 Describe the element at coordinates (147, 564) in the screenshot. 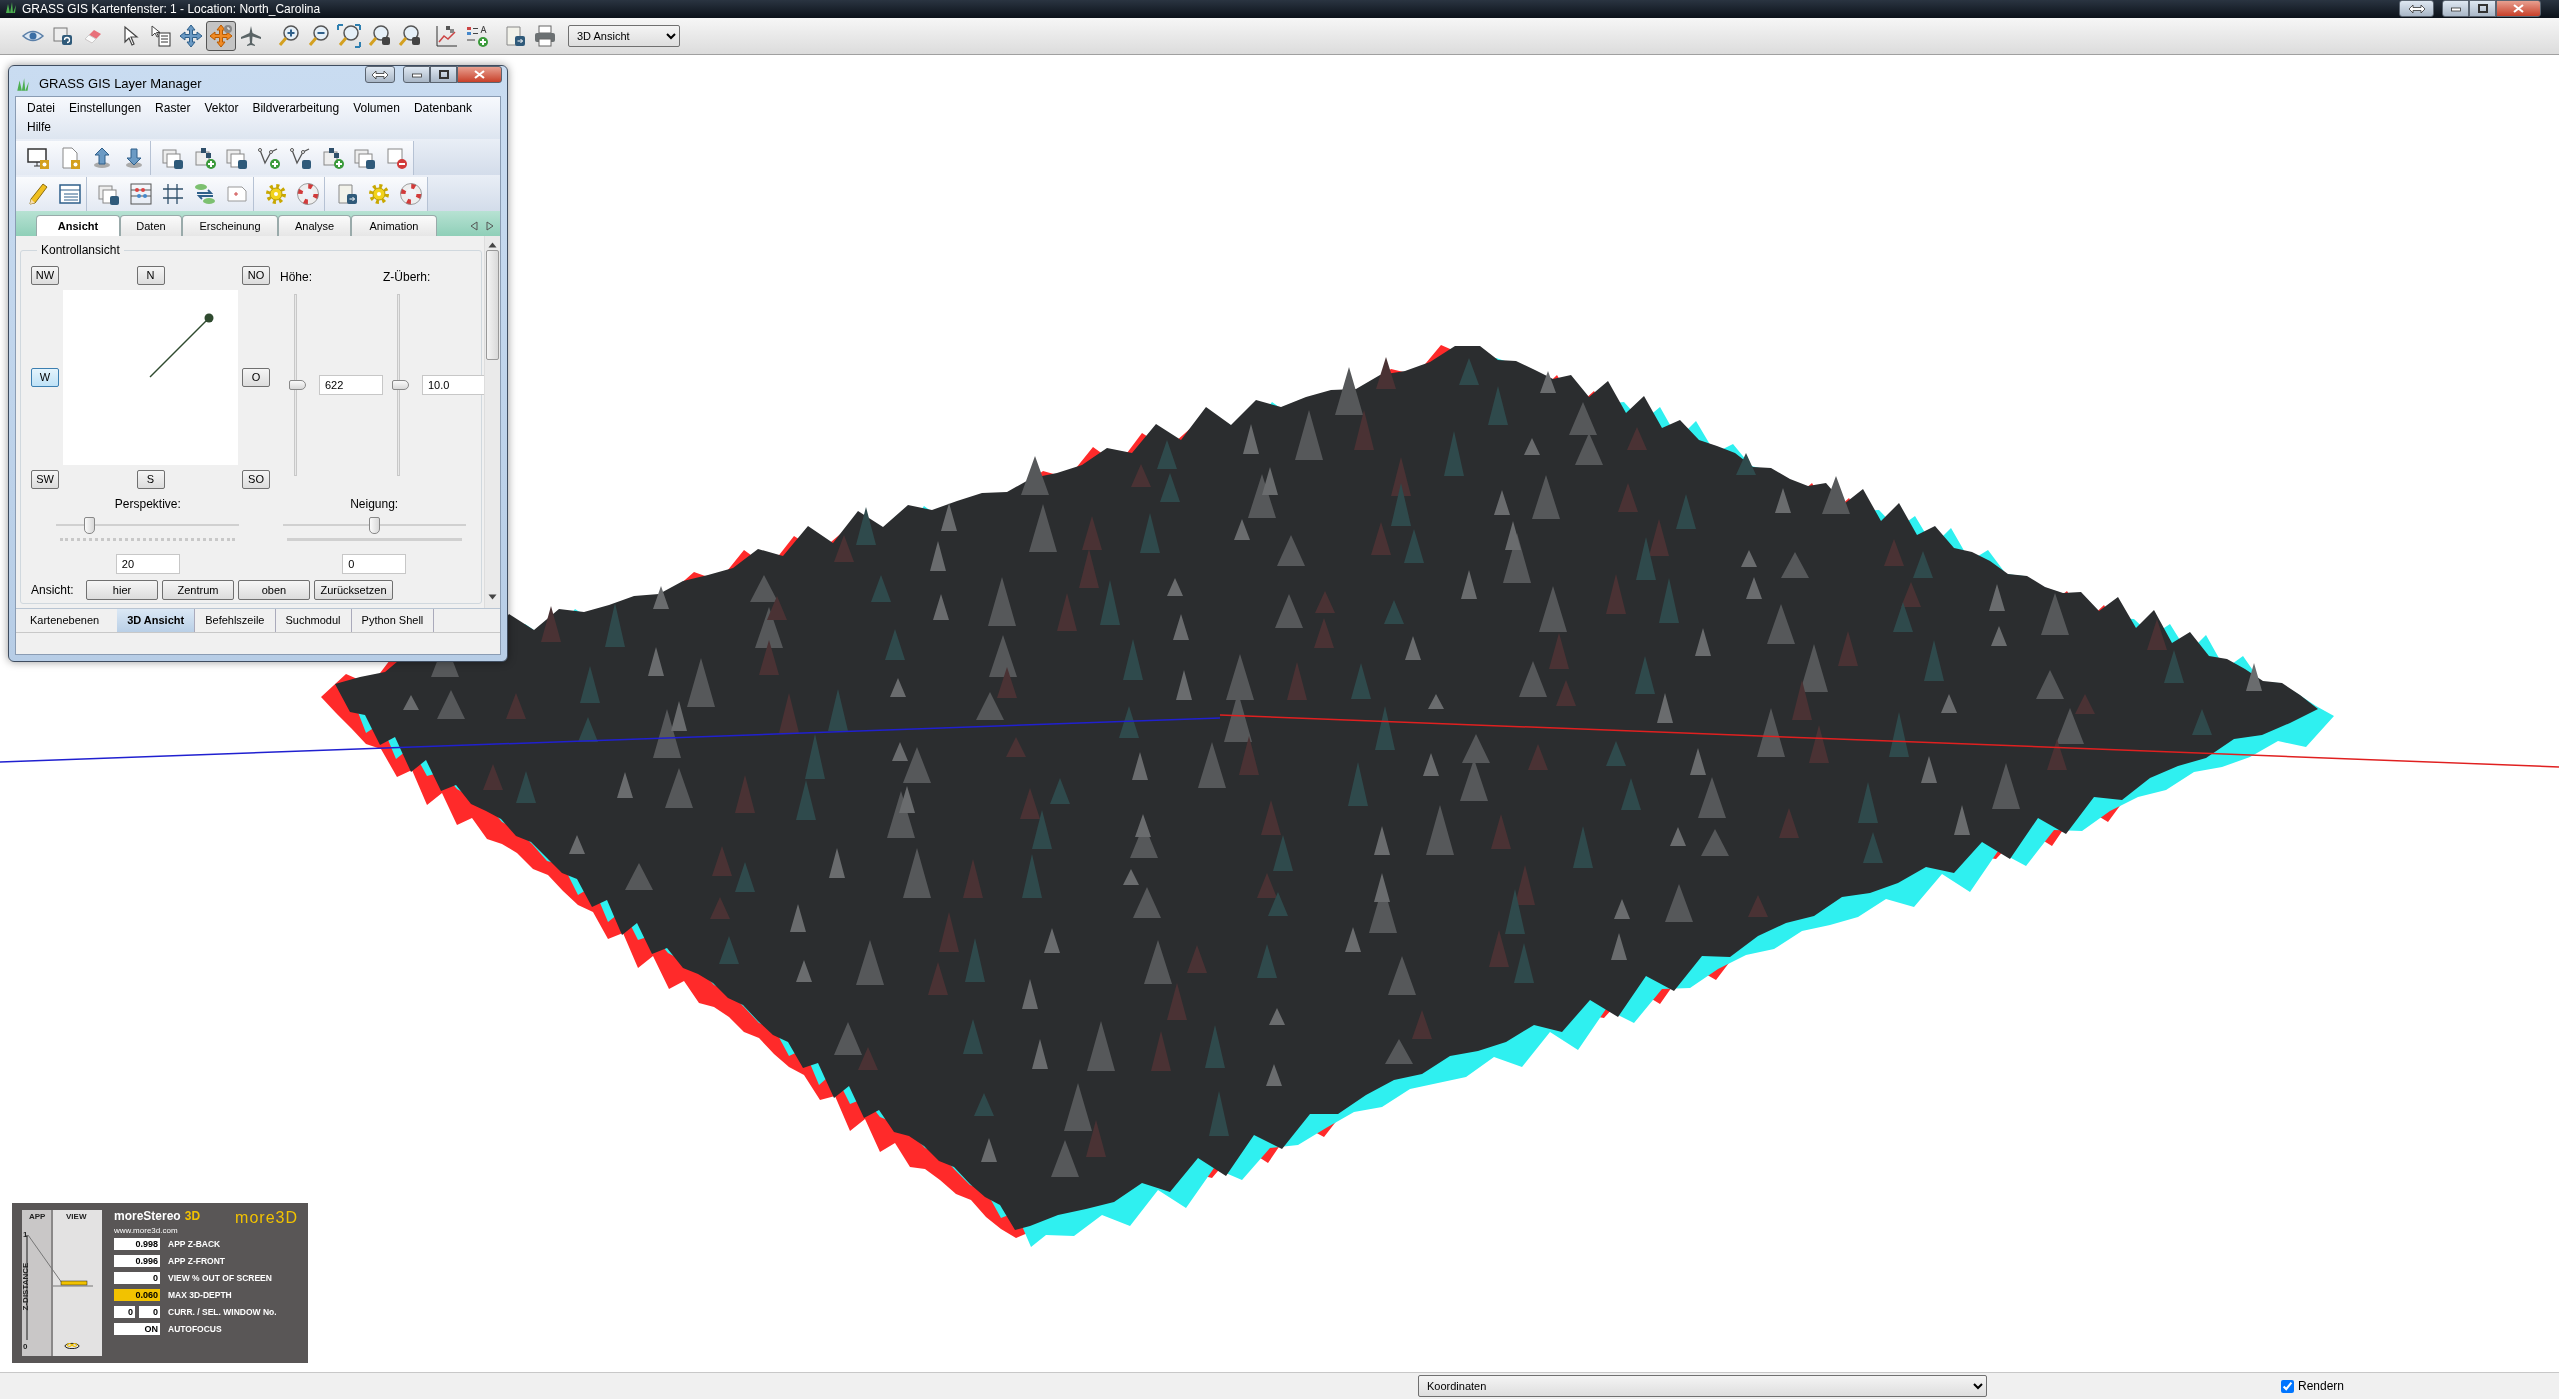

I see `input-field: 20` at that location.